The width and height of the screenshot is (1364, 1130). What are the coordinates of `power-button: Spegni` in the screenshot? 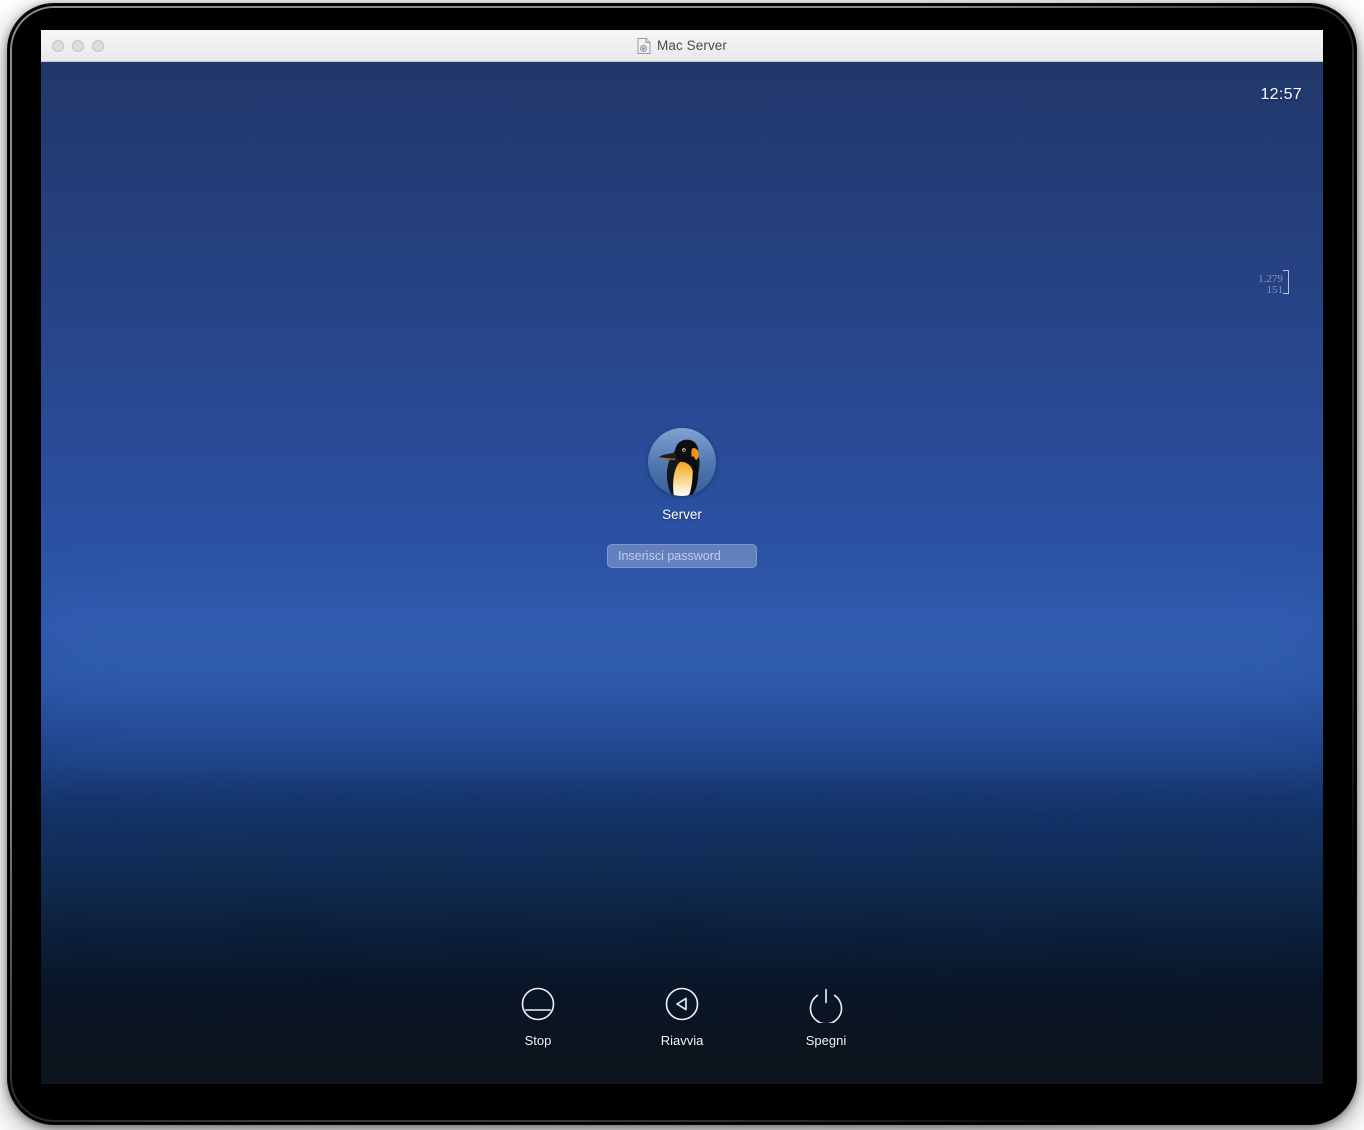 It's located at (826, 1016).